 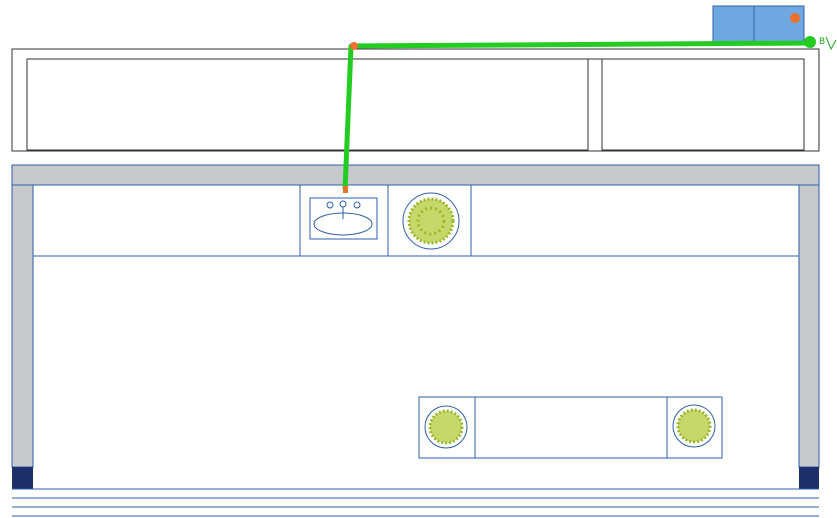 What do you see at coordinates (822, 42) in the screenshot?
I see `pipe-label: B` at bounding box center [822, 42].